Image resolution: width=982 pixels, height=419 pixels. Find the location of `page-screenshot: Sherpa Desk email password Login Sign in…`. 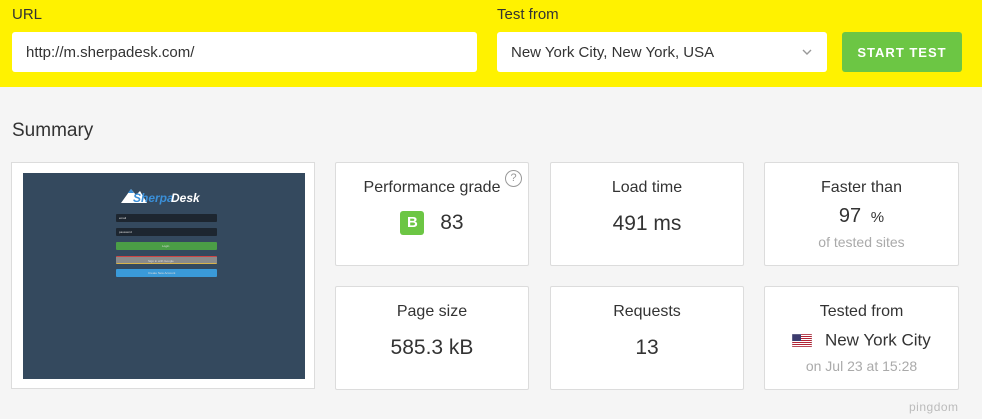

page-screenshot: Sherpa Desk email password Login Sign in… is located at coordinates (164, 276).